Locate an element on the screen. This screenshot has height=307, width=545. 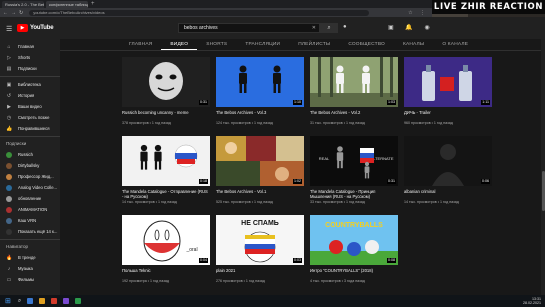
video-duration: 0:31 is located at coordinates (203, 102).